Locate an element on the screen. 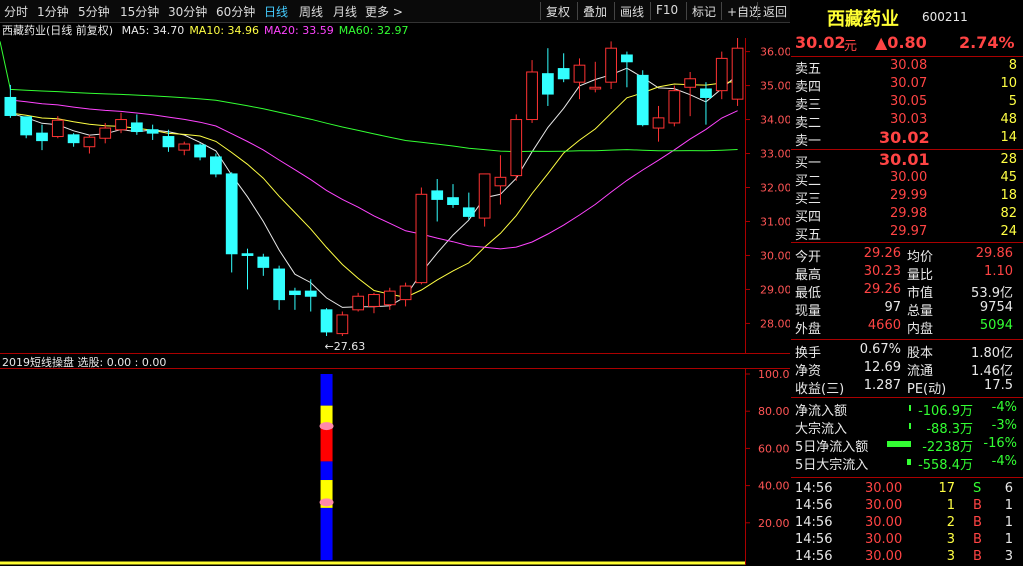 The height and width of the screenshot is (566, 1023). stat-value: 12.69 is located at coordinates (882, 367).